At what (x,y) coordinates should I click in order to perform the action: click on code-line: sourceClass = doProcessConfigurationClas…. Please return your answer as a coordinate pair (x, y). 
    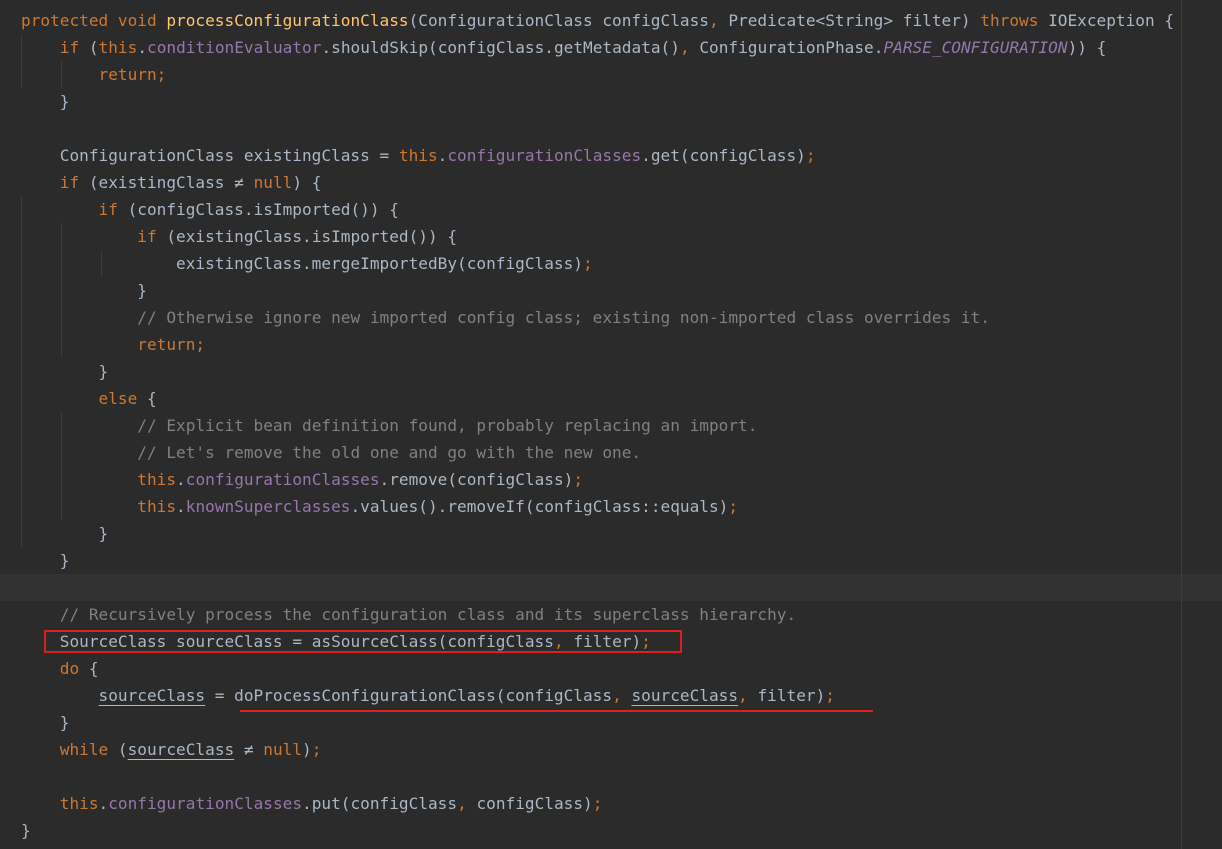
    Looking at the image, I should click on (611, 695).